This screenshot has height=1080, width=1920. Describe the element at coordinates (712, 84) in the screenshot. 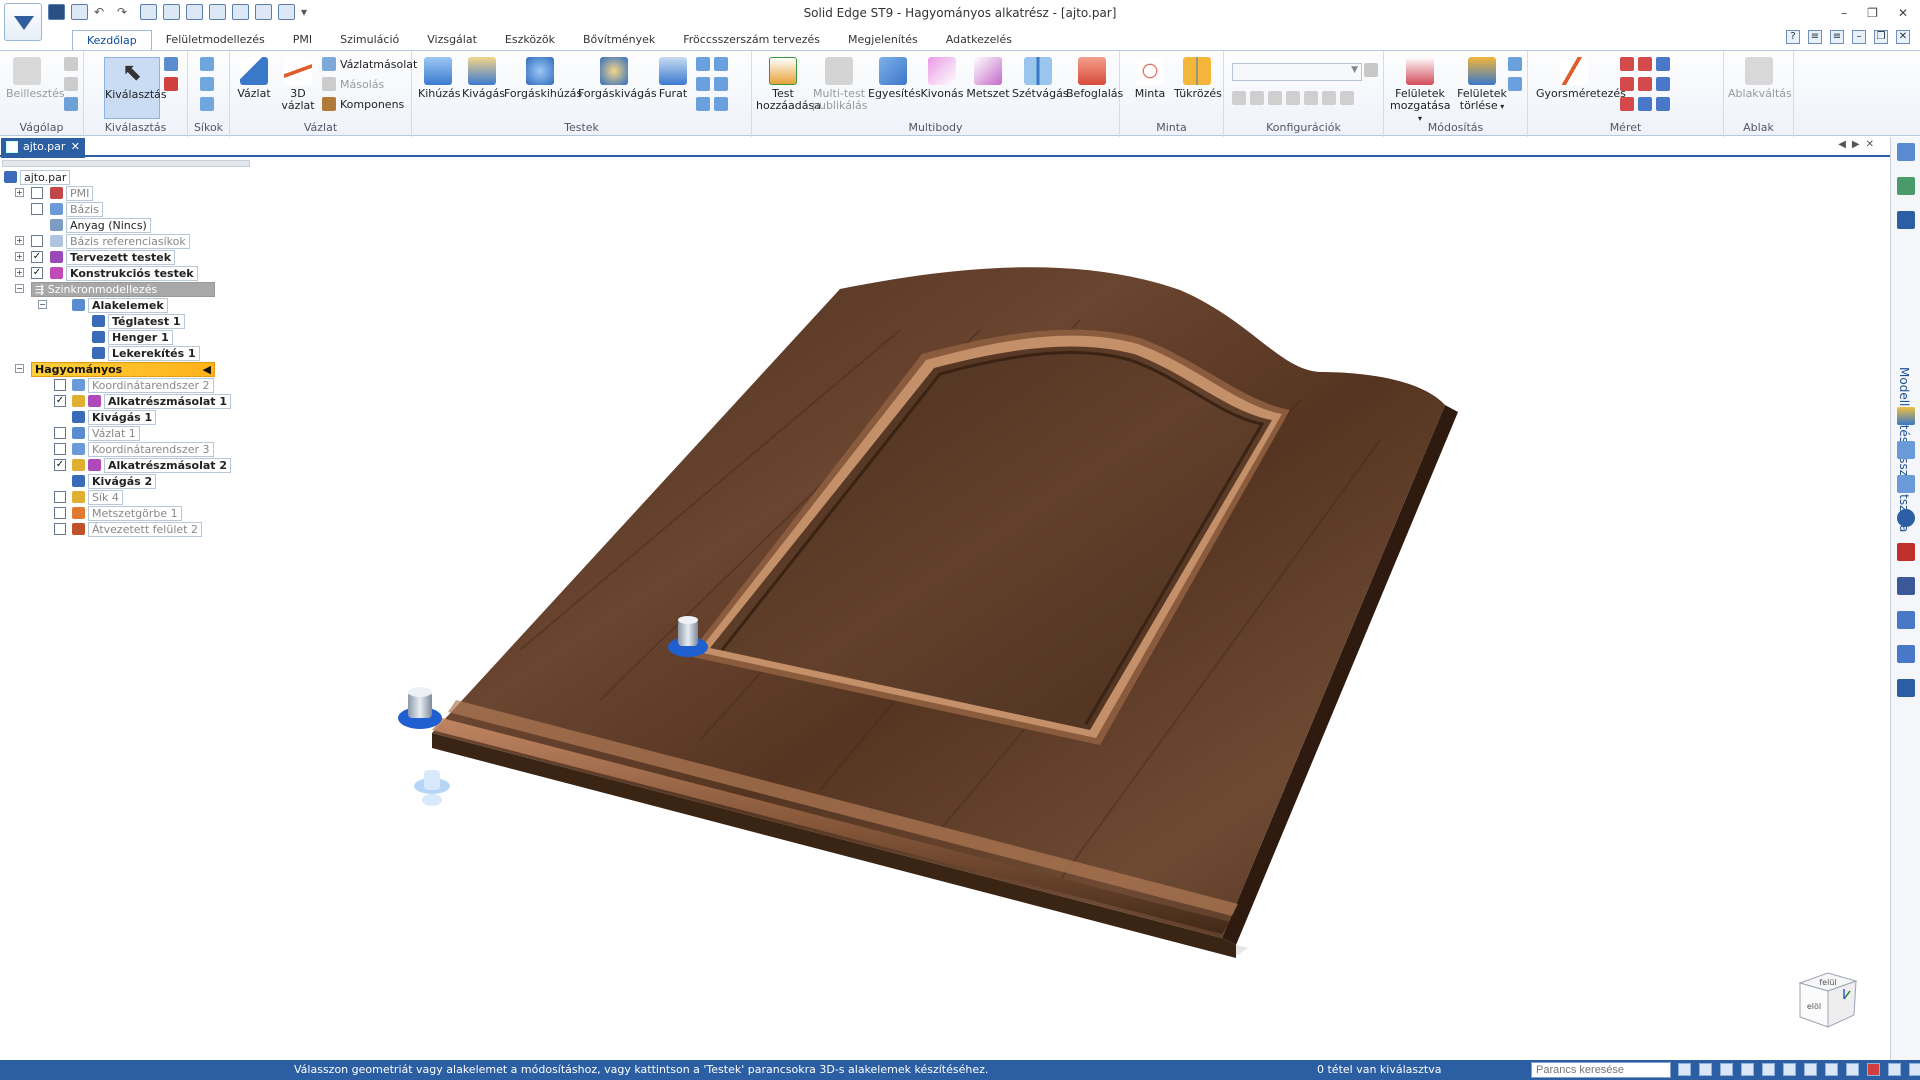

I see `draft-tool` at that location.